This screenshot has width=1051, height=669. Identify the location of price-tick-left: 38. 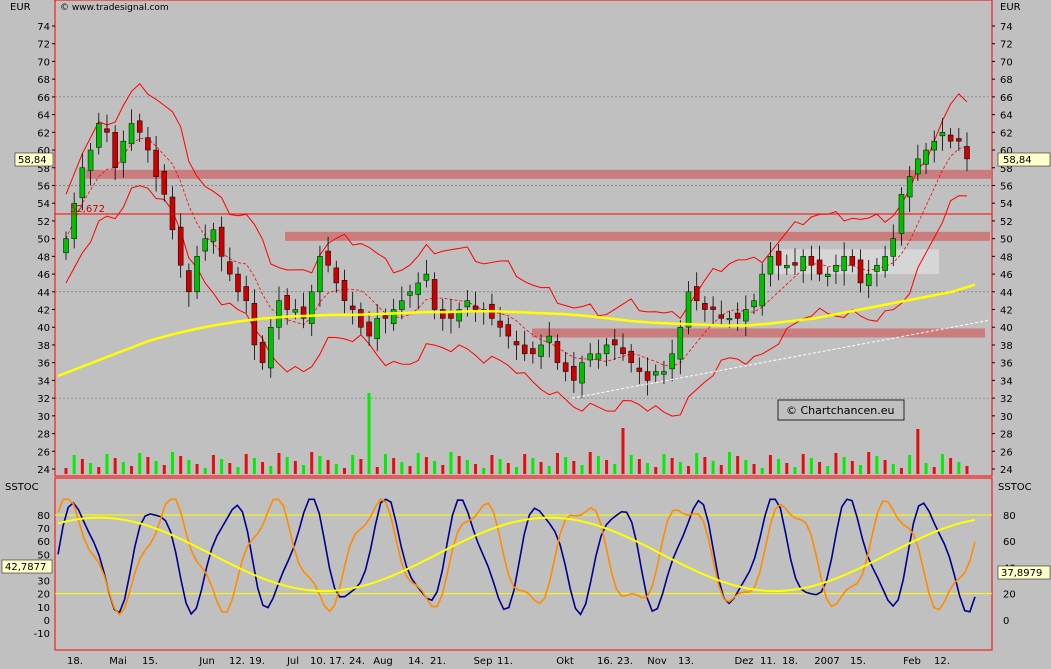
(43, 346).